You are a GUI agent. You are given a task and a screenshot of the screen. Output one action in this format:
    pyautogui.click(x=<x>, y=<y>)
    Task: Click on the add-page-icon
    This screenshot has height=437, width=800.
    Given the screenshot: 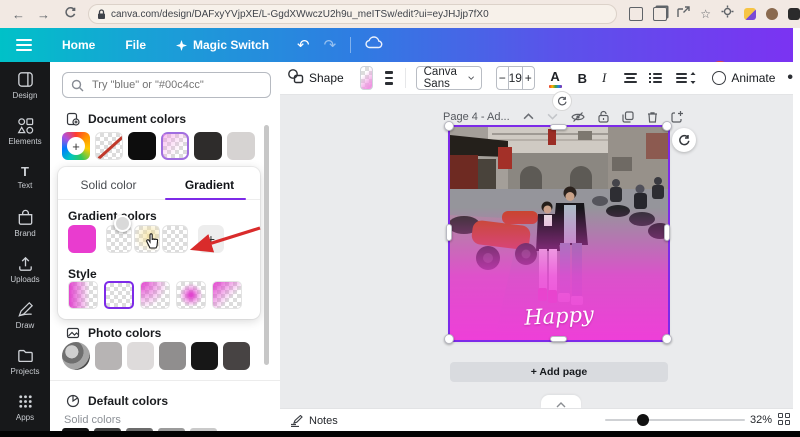 What is the action you would take?
    pyautogui.click(x=677, y=116)
    